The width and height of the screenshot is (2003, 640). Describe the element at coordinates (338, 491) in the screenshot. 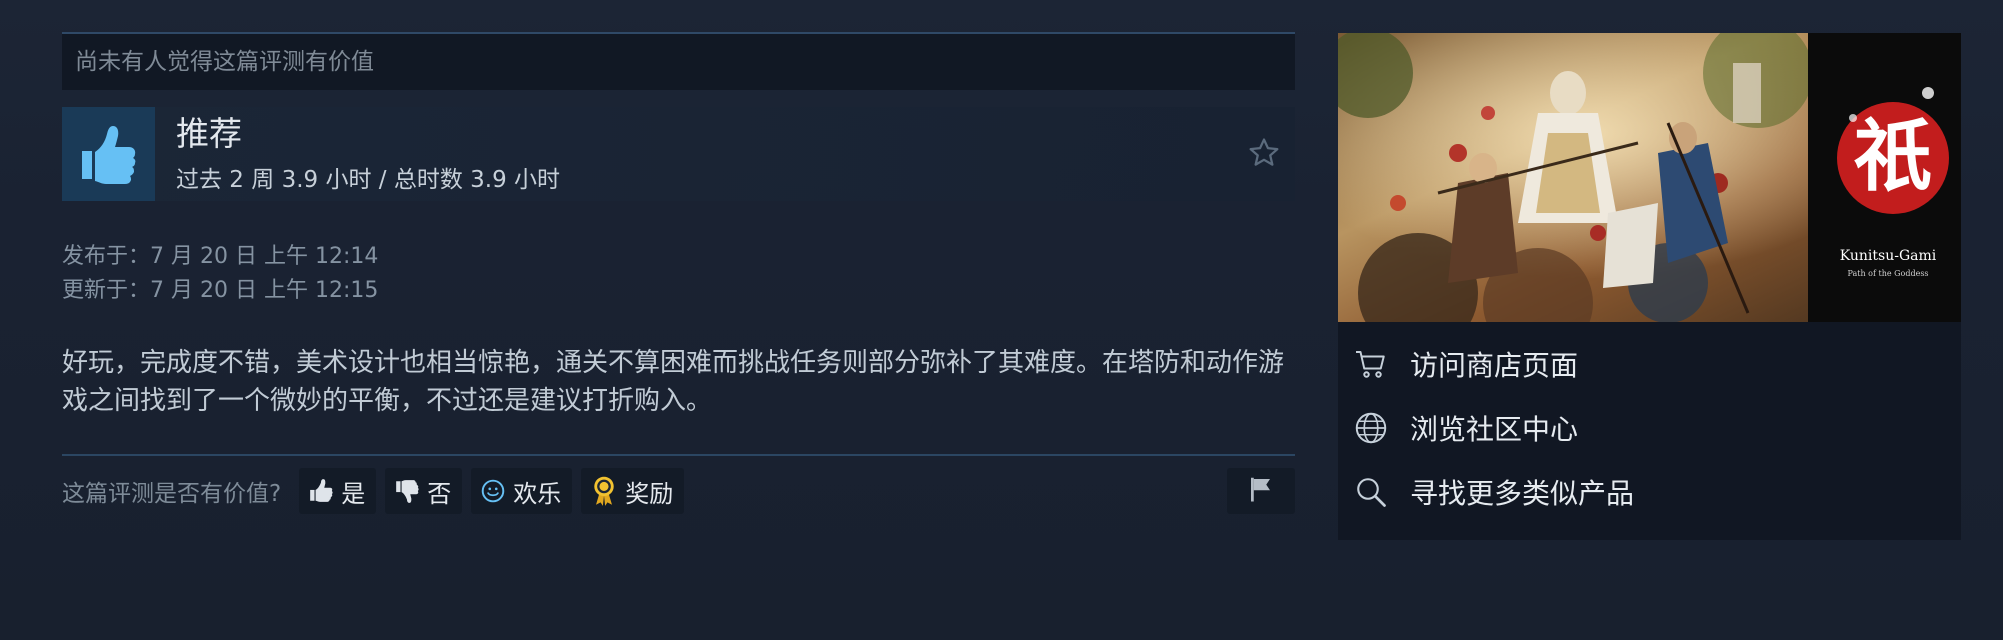

I see `vote-yes-button: 是` at that location.